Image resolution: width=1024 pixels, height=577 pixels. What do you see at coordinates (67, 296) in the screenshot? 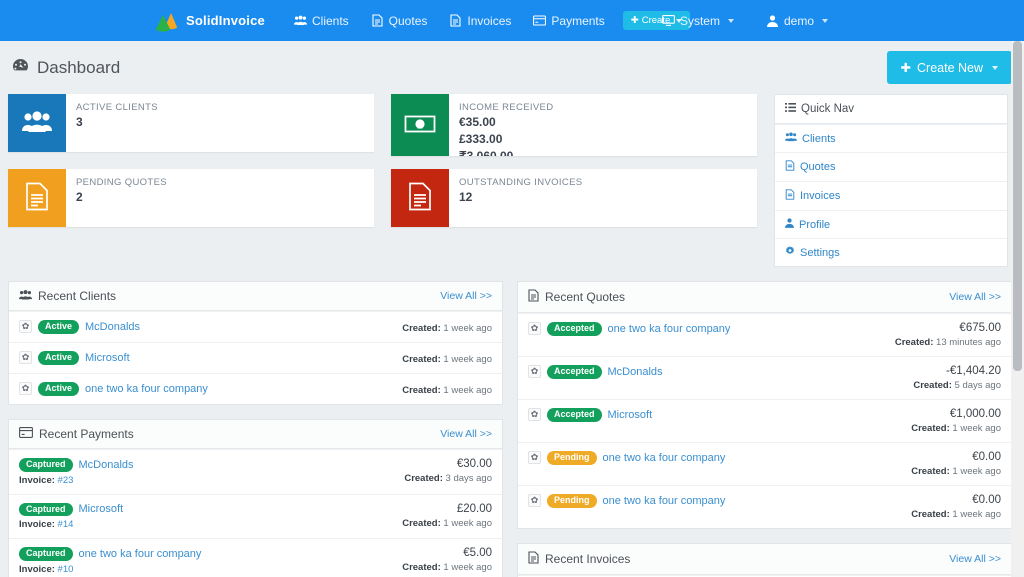
I see `panel-title: Recent Clients` at bounding box center [67, 296].